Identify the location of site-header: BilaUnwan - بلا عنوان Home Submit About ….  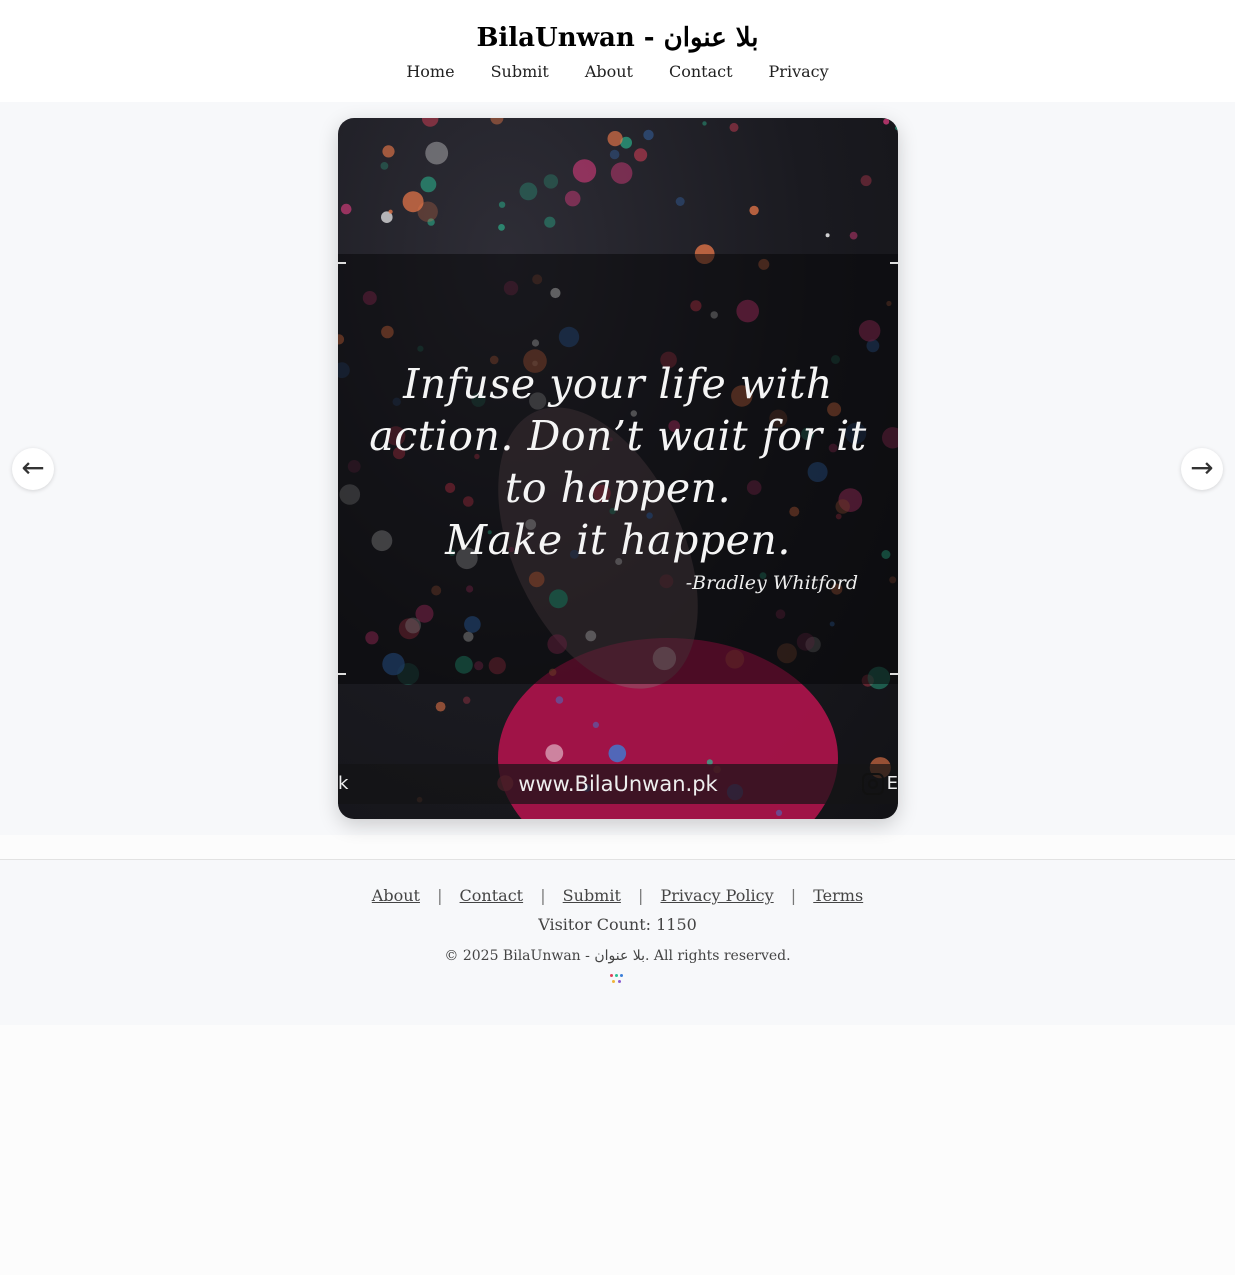
(617, 51).